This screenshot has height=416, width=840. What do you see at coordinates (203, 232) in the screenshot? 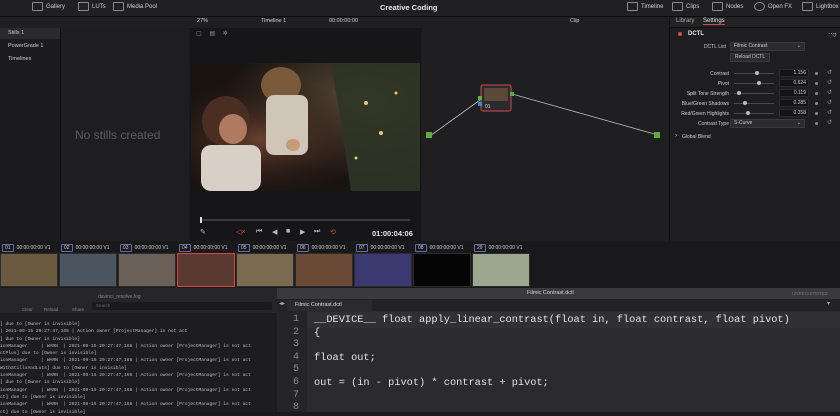
I see `pen-icon: ✎` at bounding box center [203, 232].